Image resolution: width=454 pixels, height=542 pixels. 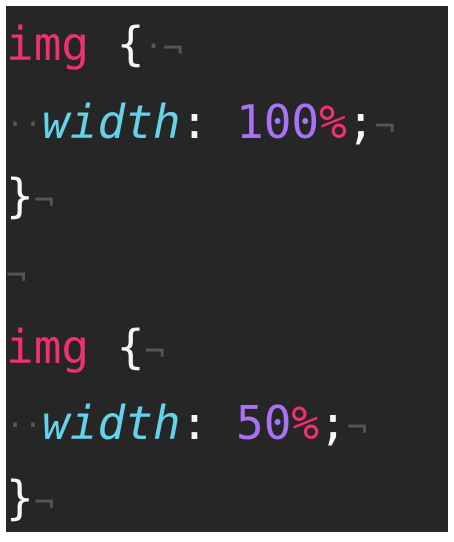 What do you see at coordinates (153, 47) in the screenshot?
I see `space-marker: ·` at bounding box center [153, 47].